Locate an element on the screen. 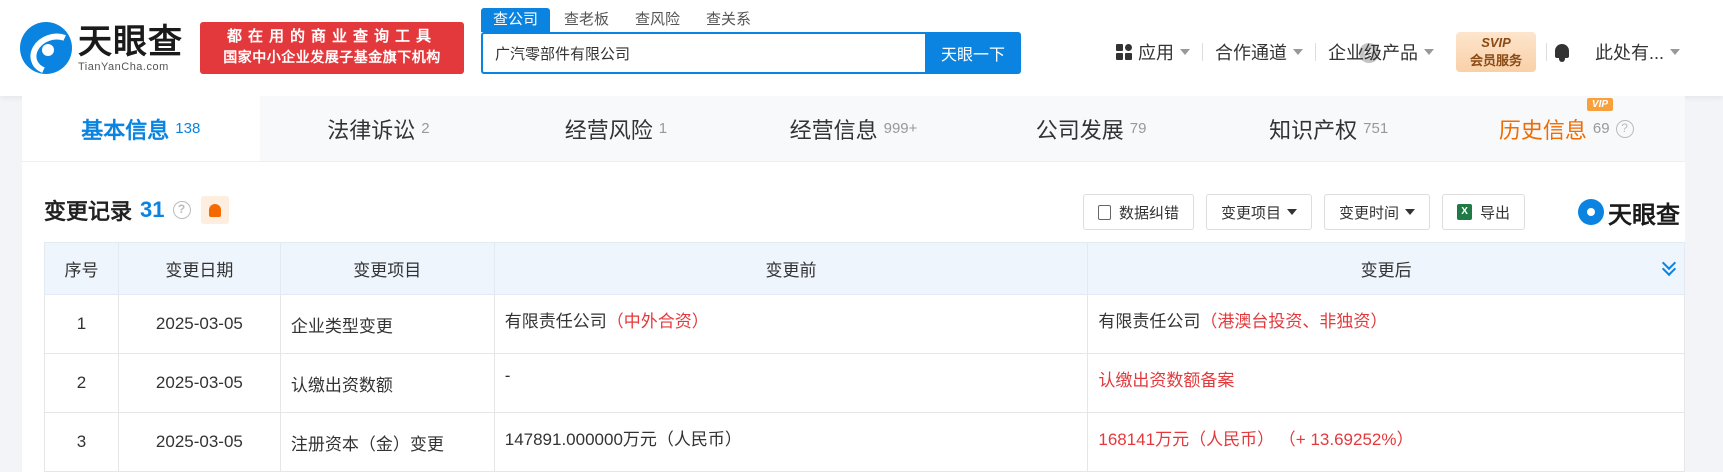 Image resolution: width=1723 pixels, height=472 pixels. cell-after: 168141万元（人民币） （+ 13.69252%） is located at coordinates (1386, 442).